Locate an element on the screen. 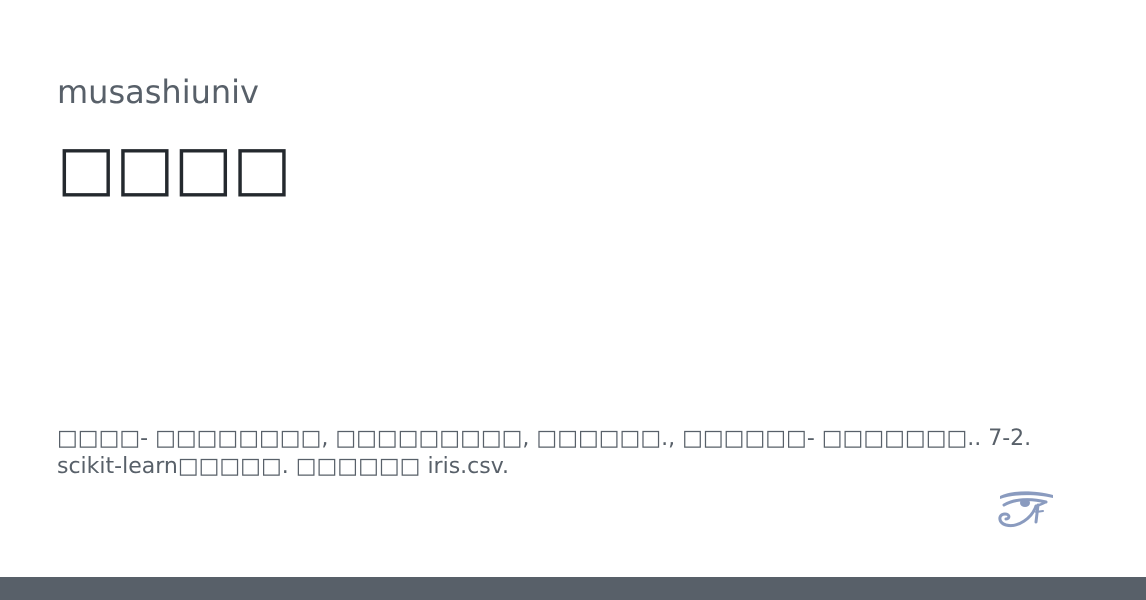 Image resolution: width=1146 pixels, height=600 pixels. repo-owner: musashiuniv is located at coordinates (158, 92).